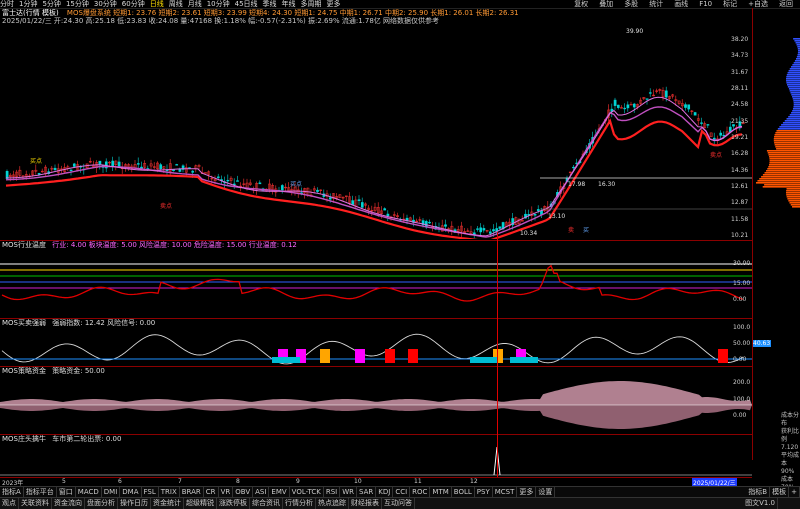 The height and width of the screenshot is (509, 800). What do you see at coordinates (760, 503) in the screenshot?
I see `version-label: 图文V1.0` at bounding box center [760, 503].